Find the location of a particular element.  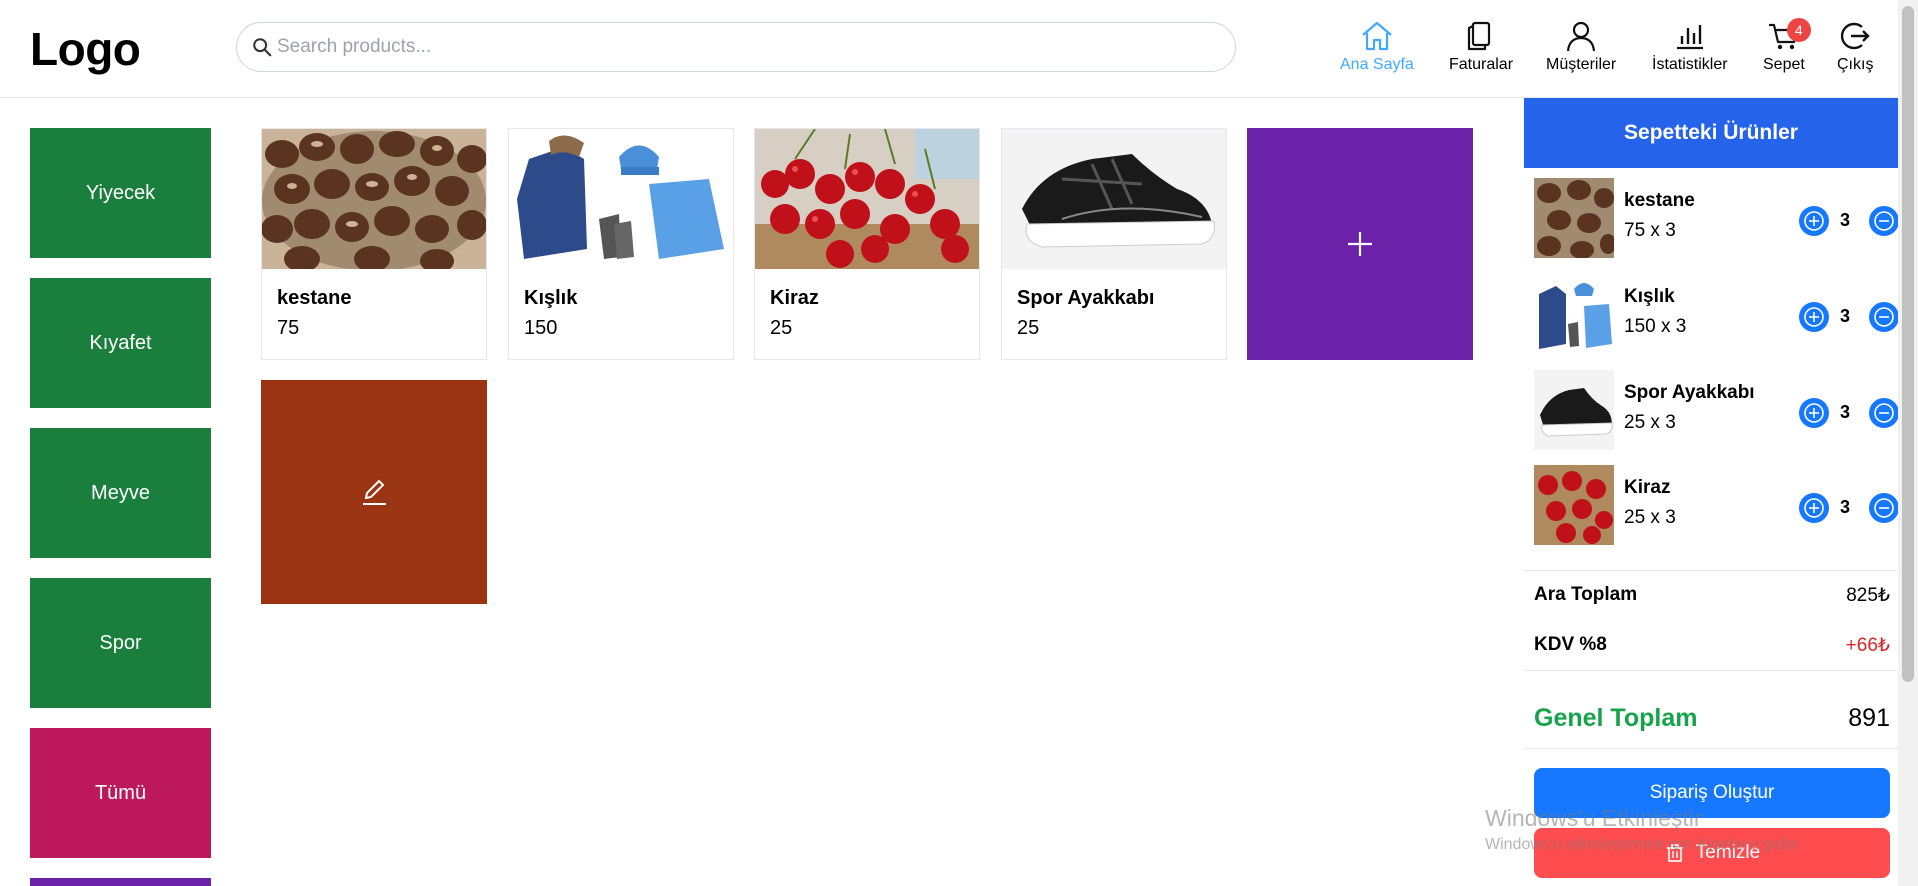

category-label: Tümü is located at coordinates (120, 792).